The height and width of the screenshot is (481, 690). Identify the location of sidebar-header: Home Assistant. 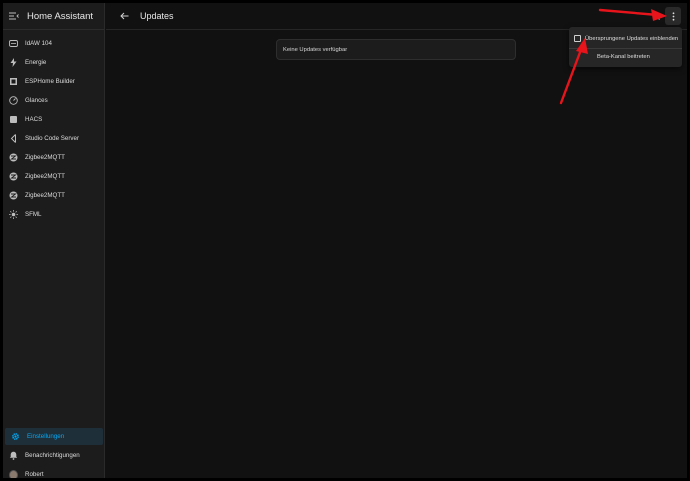
(53, 16).